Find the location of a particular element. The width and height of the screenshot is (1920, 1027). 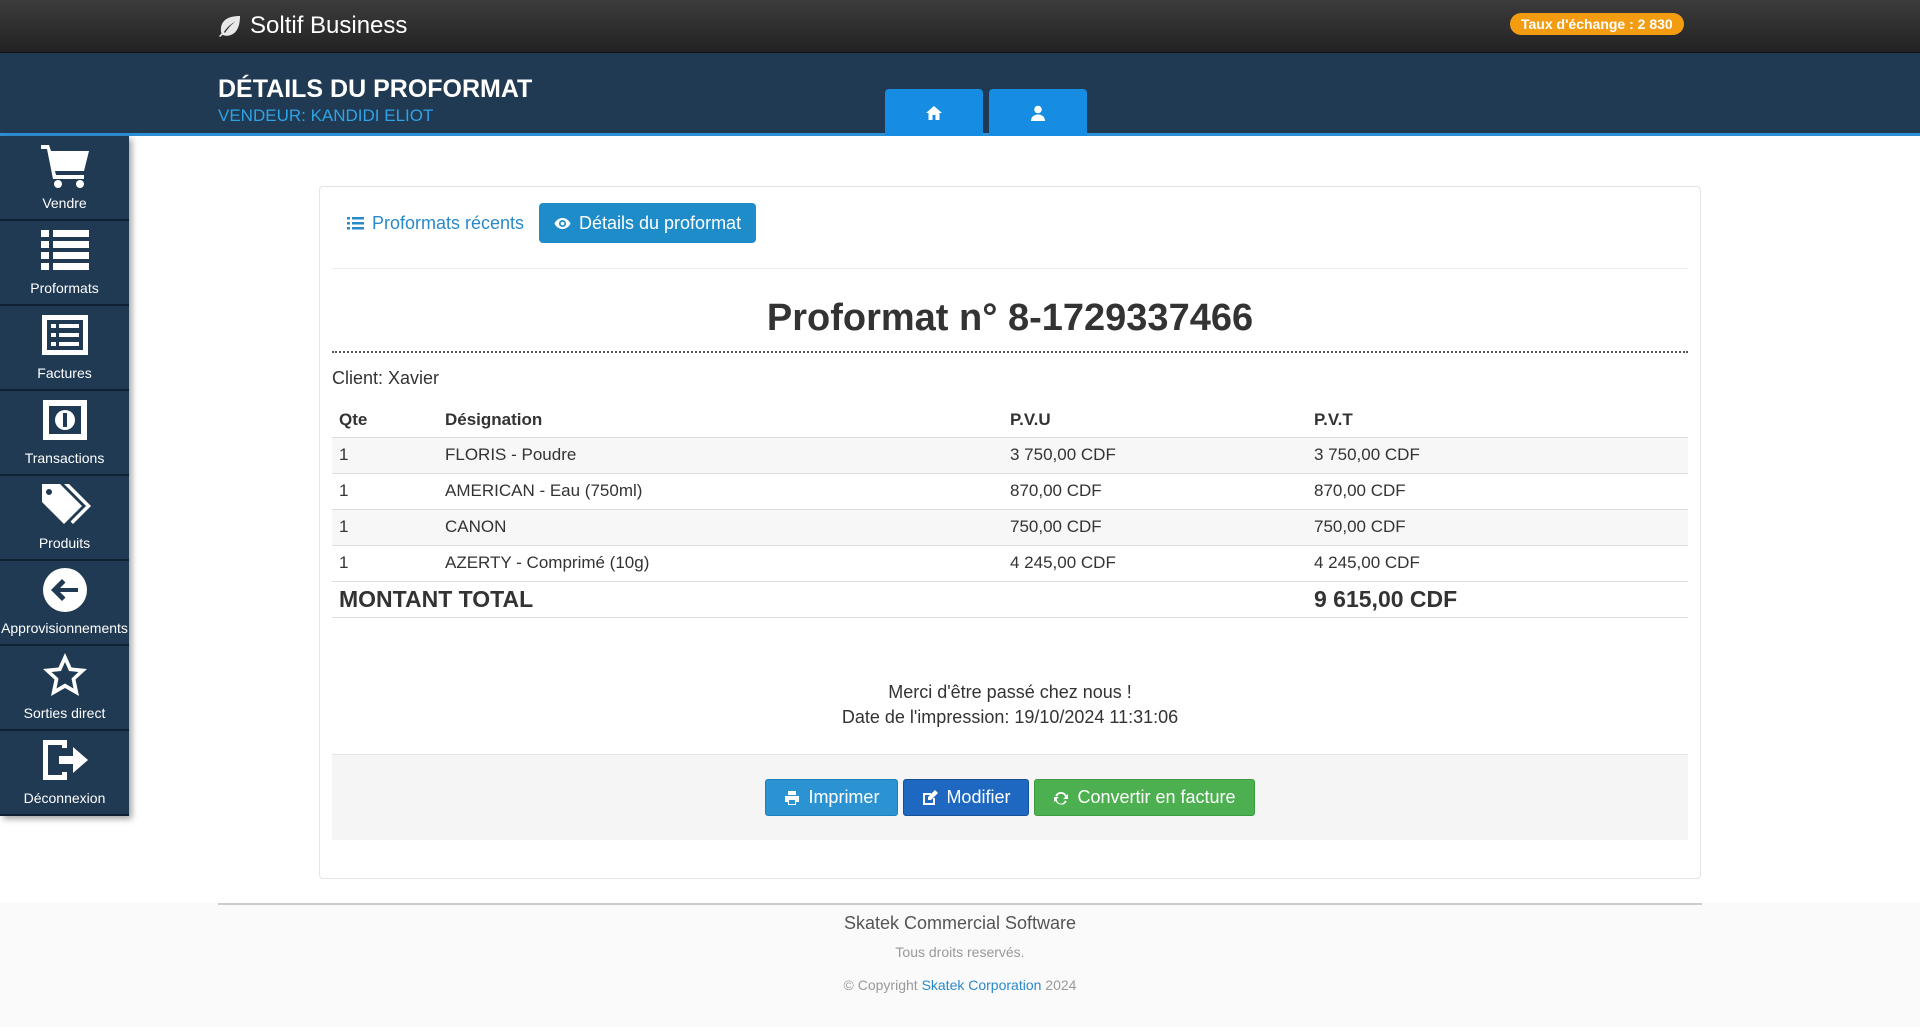

sidebar-item-vendre: Vendre is located at coordinates (64, 178).